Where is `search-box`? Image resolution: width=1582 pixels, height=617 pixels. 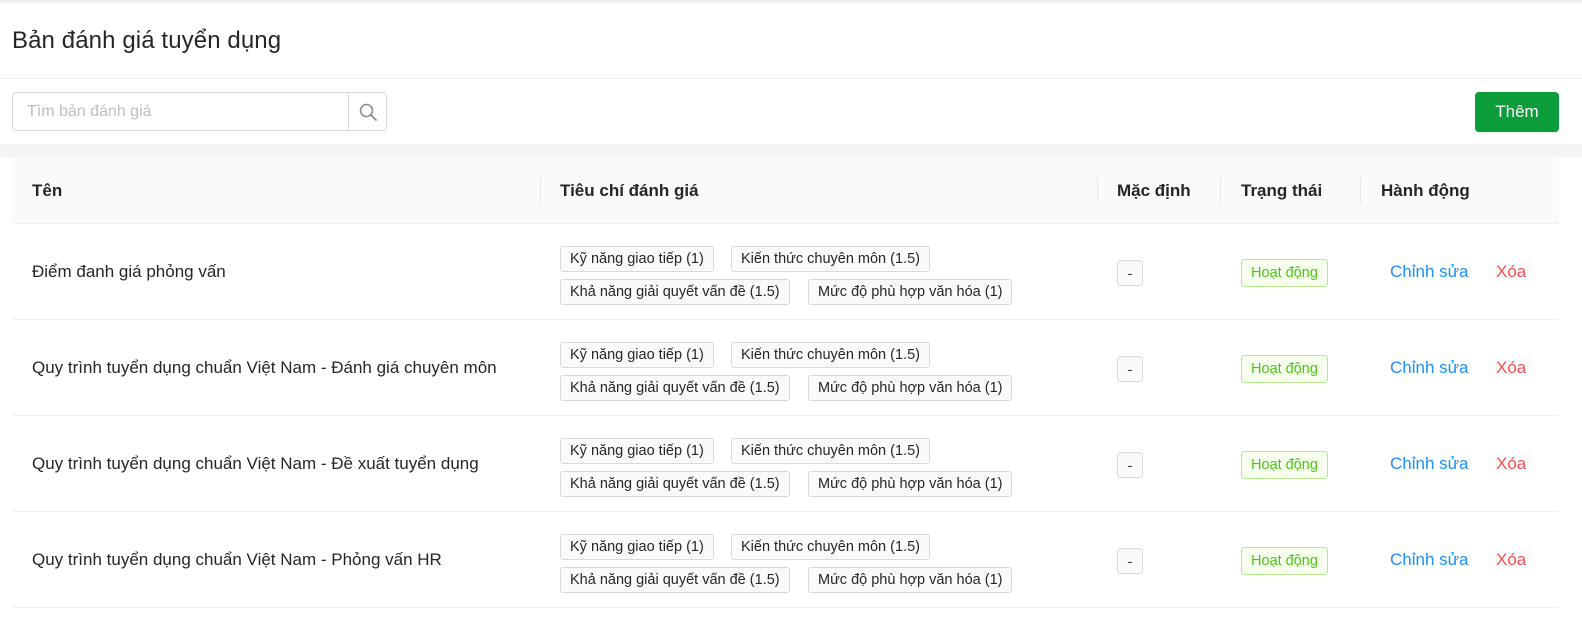 search-box is located at coordinates (199, 111).